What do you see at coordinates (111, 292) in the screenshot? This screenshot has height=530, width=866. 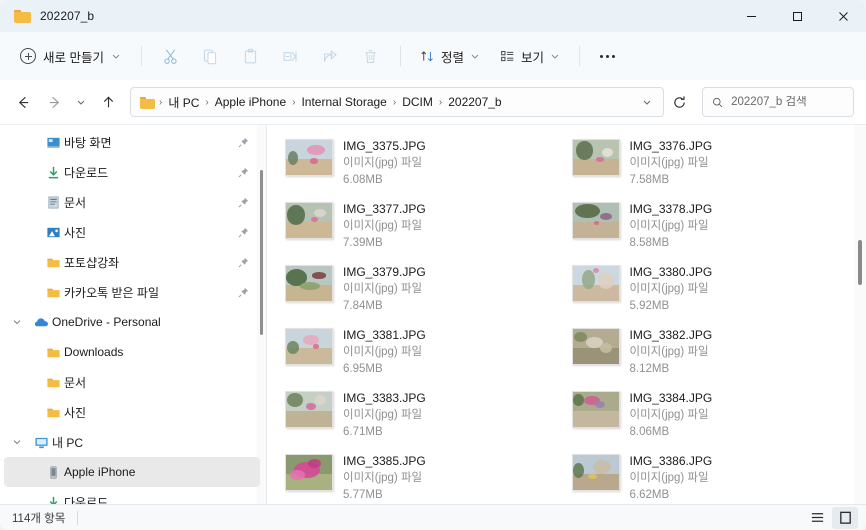 I see `sidebar-item-label: 카카오톡 받은 파일` at bounding box center [111, 292].